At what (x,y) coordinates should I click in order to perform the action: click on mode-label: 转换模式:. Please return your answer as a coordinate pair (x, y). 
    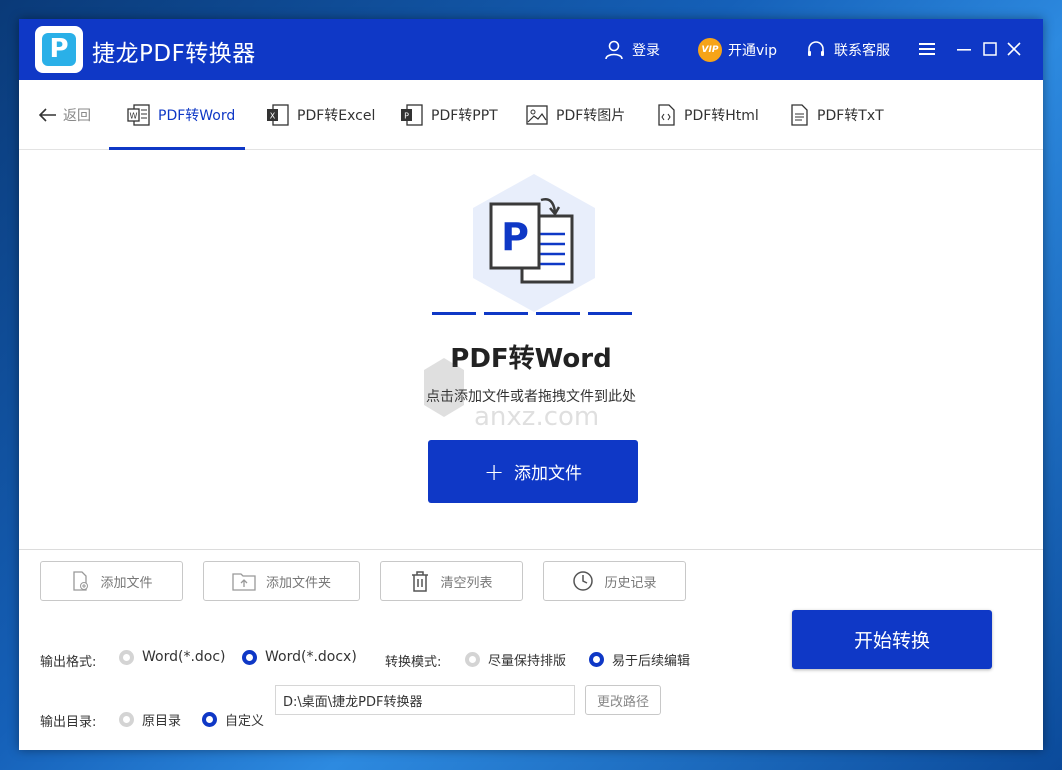
    Looking at the image, I should click on (413, 662).